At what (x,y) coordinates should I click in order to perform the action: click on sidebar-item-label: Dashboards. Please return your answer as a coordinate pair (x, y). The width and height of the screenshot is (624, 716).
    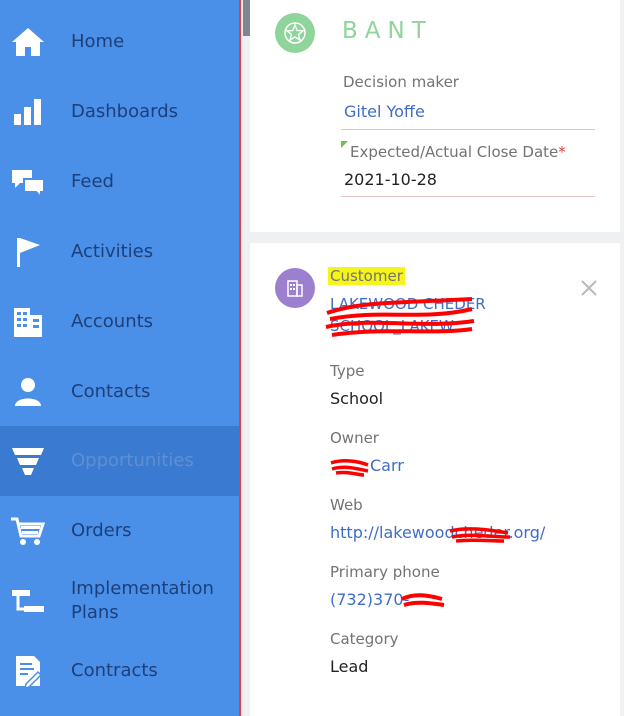
    Looking at the image, I should click on (125, 111).